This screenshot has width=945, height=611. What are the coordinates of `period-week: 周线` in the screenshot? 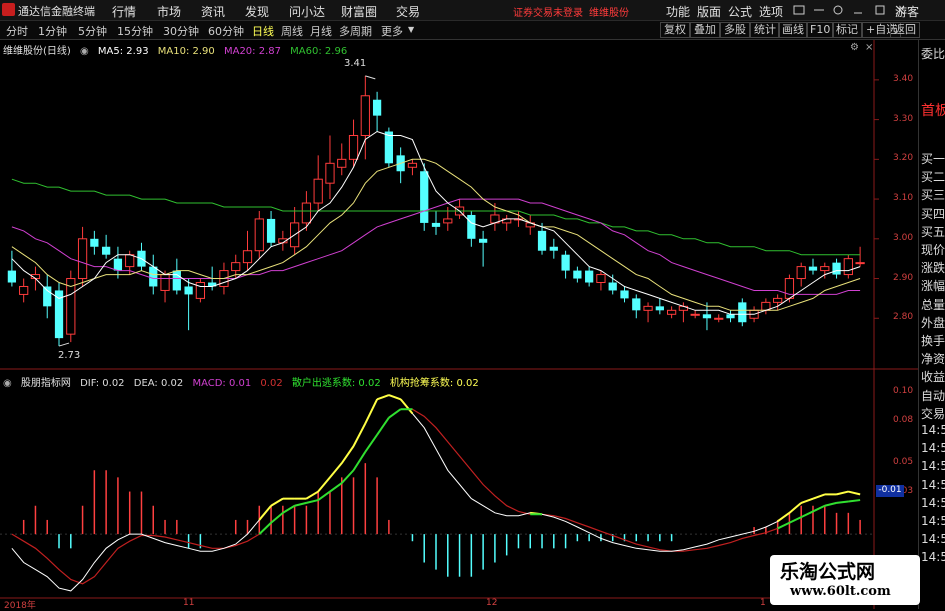 It's located at (292, 31).